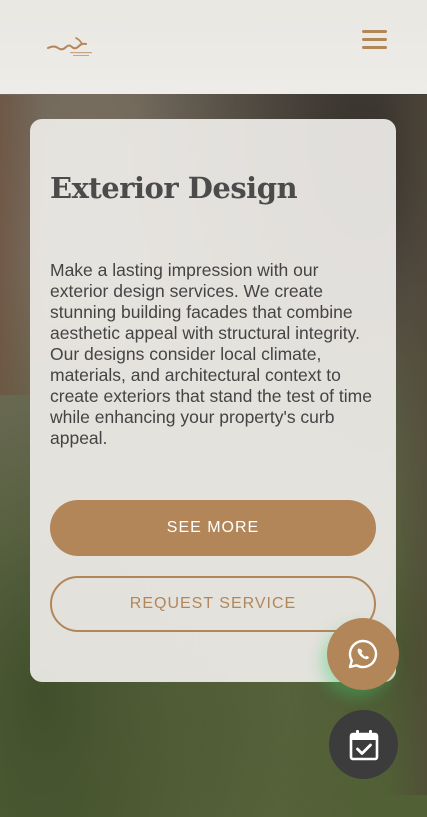 The image size is (427, 817). I want to click on hamburger-menu-icon, so click(376, 42).